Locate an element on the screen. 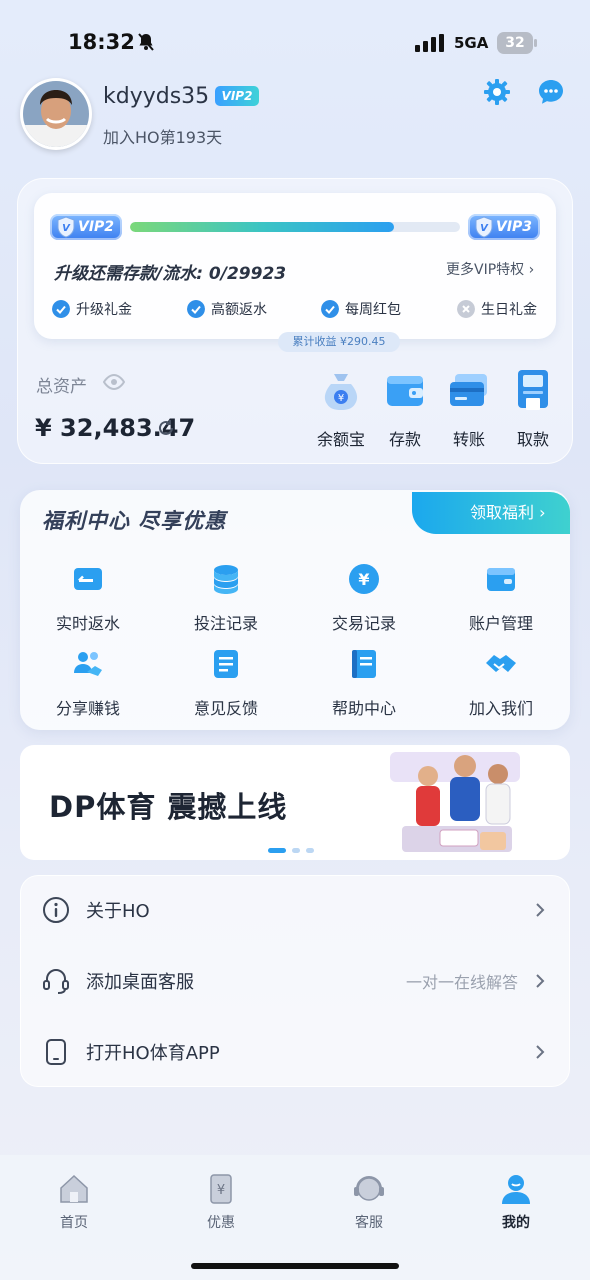  headset-icon is located at coordinates (56, 981).